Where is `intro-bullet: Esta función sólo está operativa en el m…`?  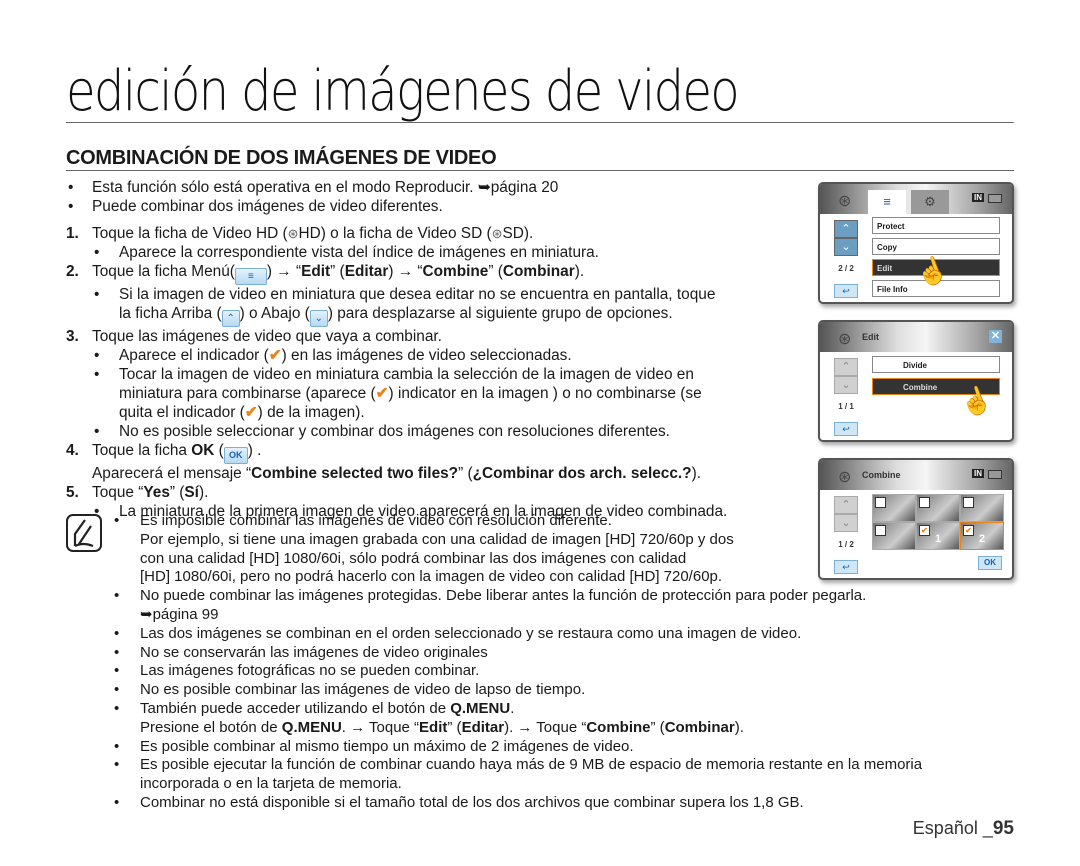
intro-bullet: Esta función sólo está operativa en el m… is located at coordinates (446, 187).